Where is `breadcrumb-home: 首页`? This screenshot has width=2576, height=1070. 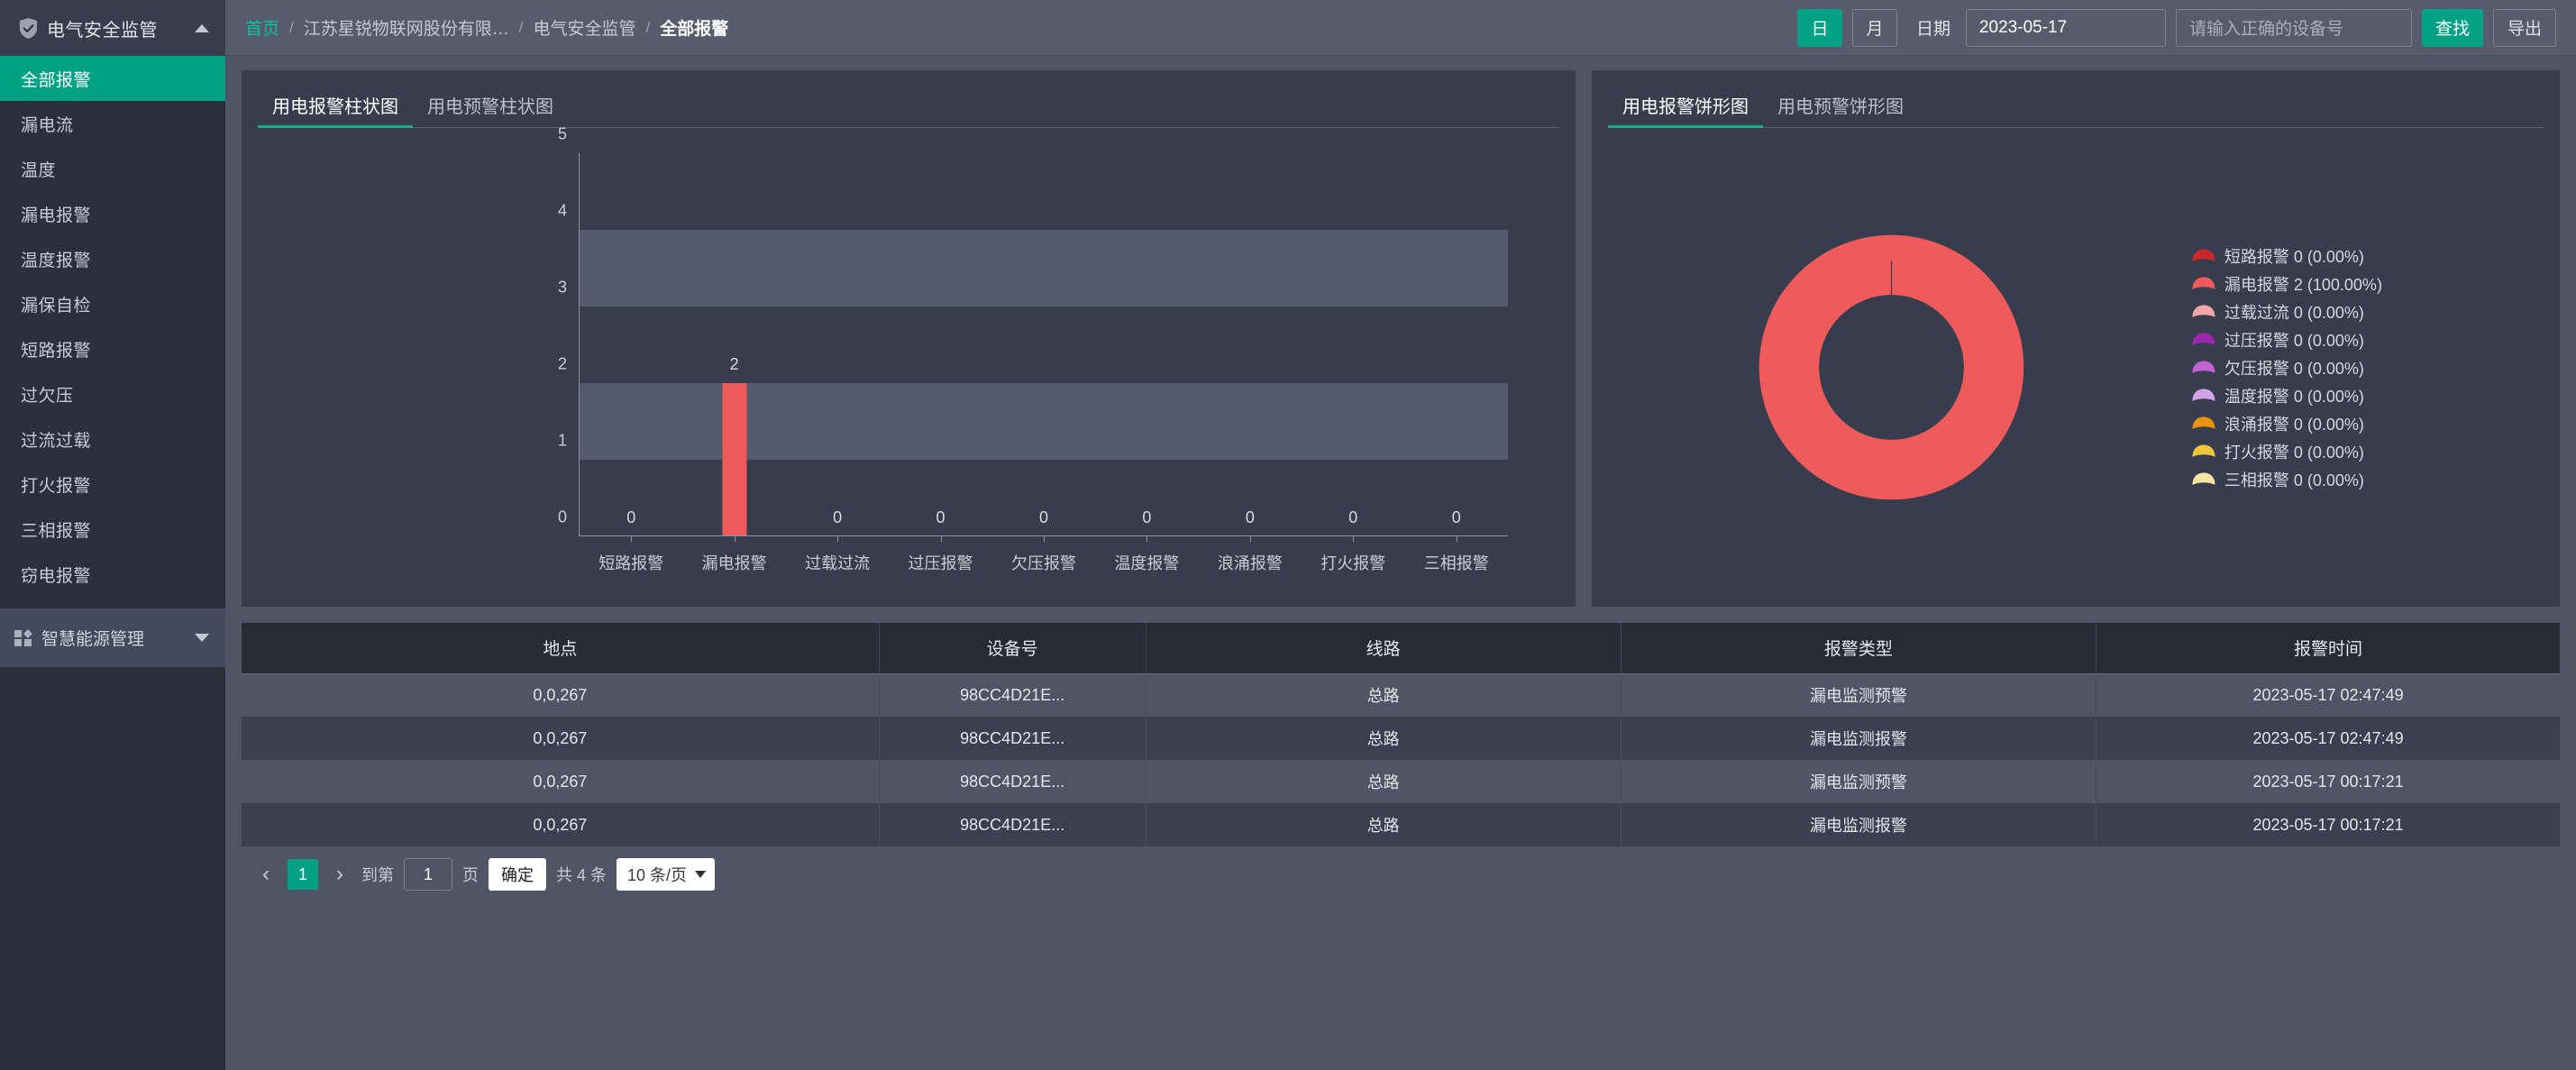 breadcrumb-home: 首页 is located at coordinates (262, 27).